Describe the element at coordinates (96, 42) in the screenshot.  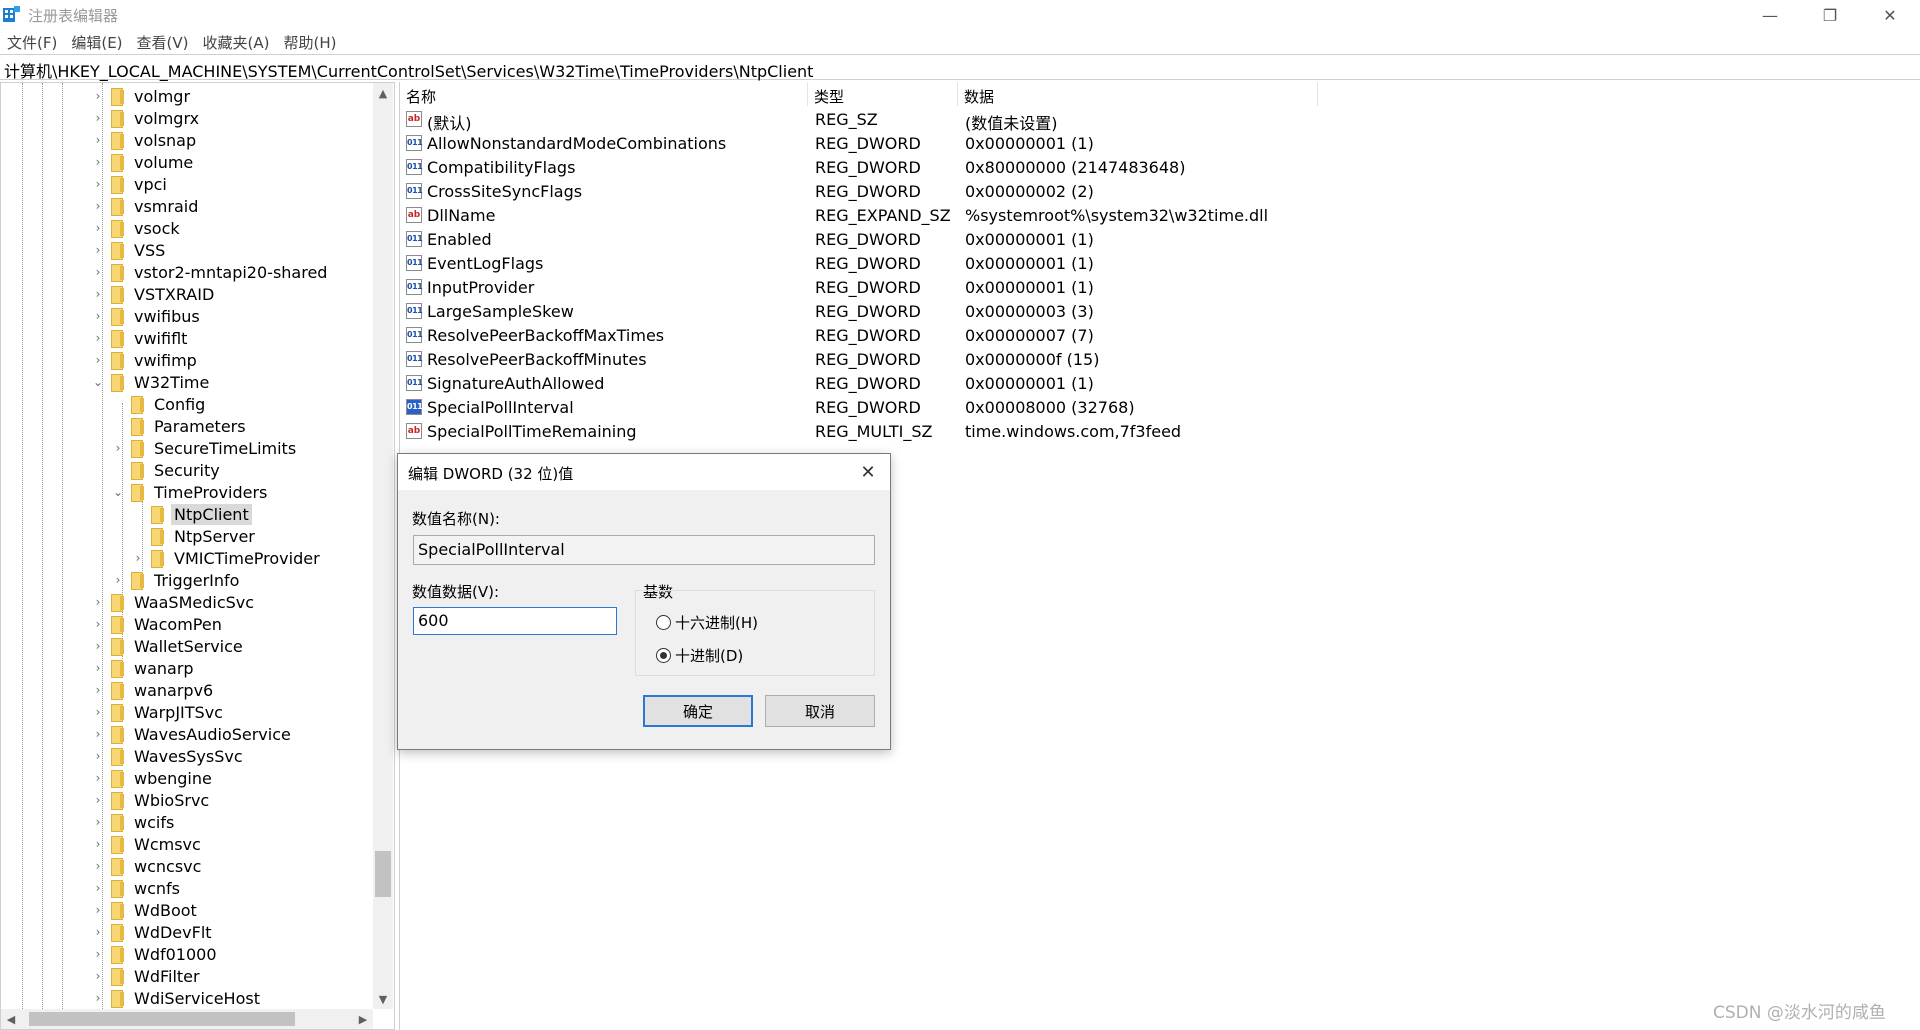
I see `menu-edit: 编辑(E)` at that location.